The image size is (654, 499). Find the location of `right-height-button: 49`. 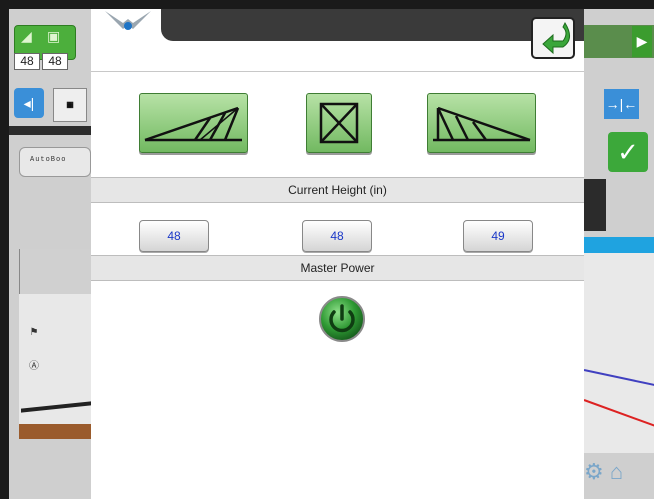

right-height-button: 49 is located at coordinates (498, 236).